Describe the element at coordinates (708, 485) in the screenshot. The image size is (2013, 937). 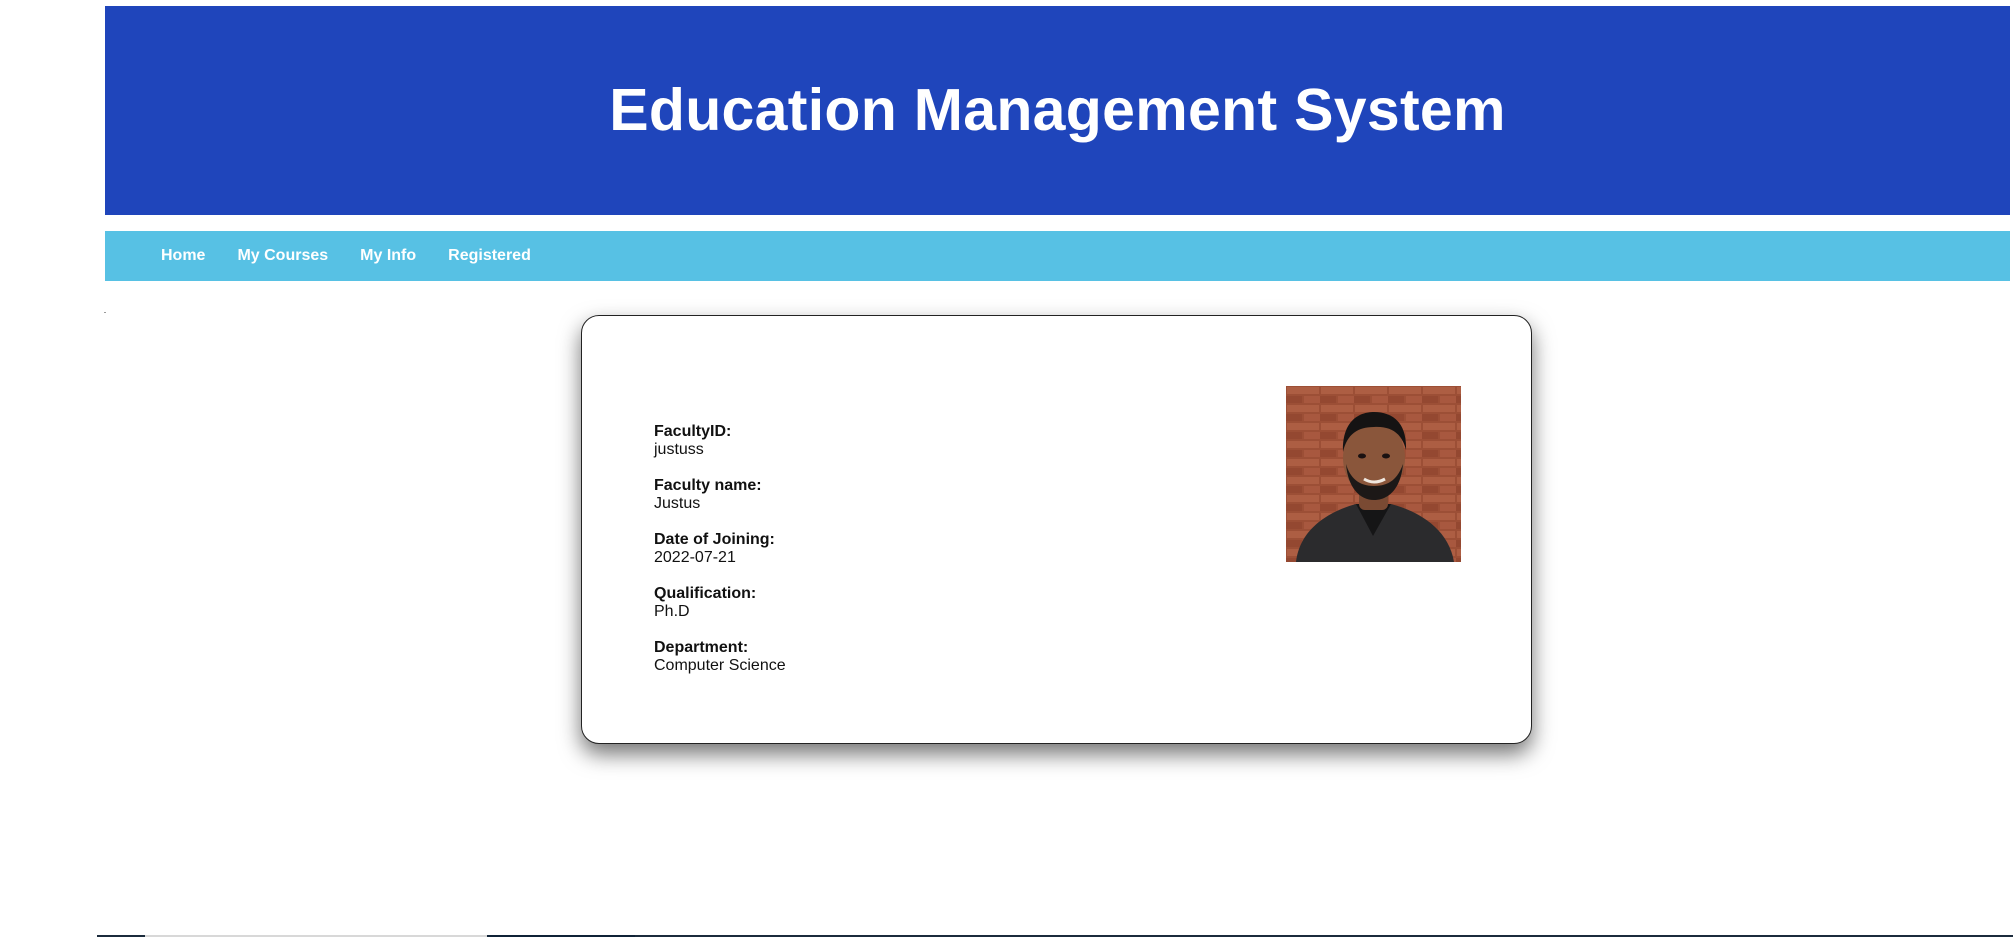
I see `field-label: Faculty name:` at that location.